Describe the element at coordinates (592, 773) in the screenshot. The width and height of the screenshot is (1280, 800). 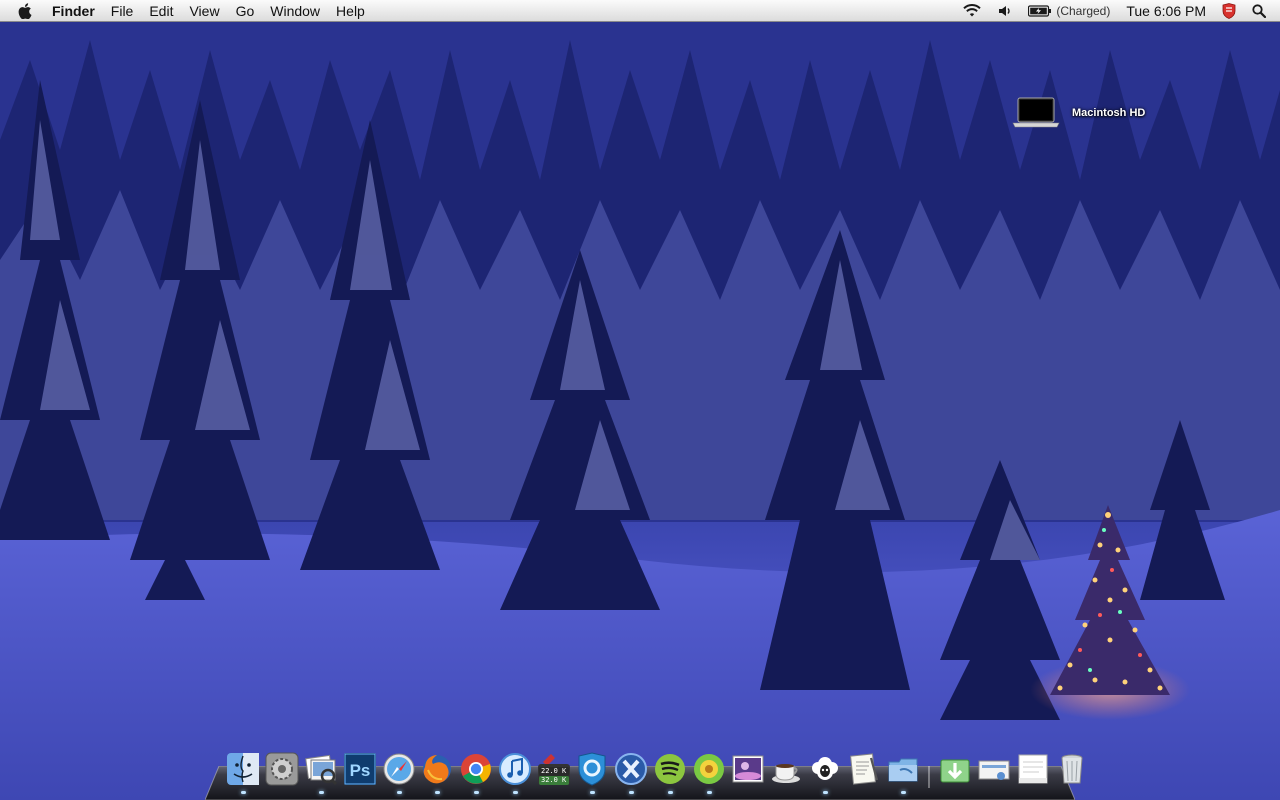
I see `shield-app-icon` at that location.